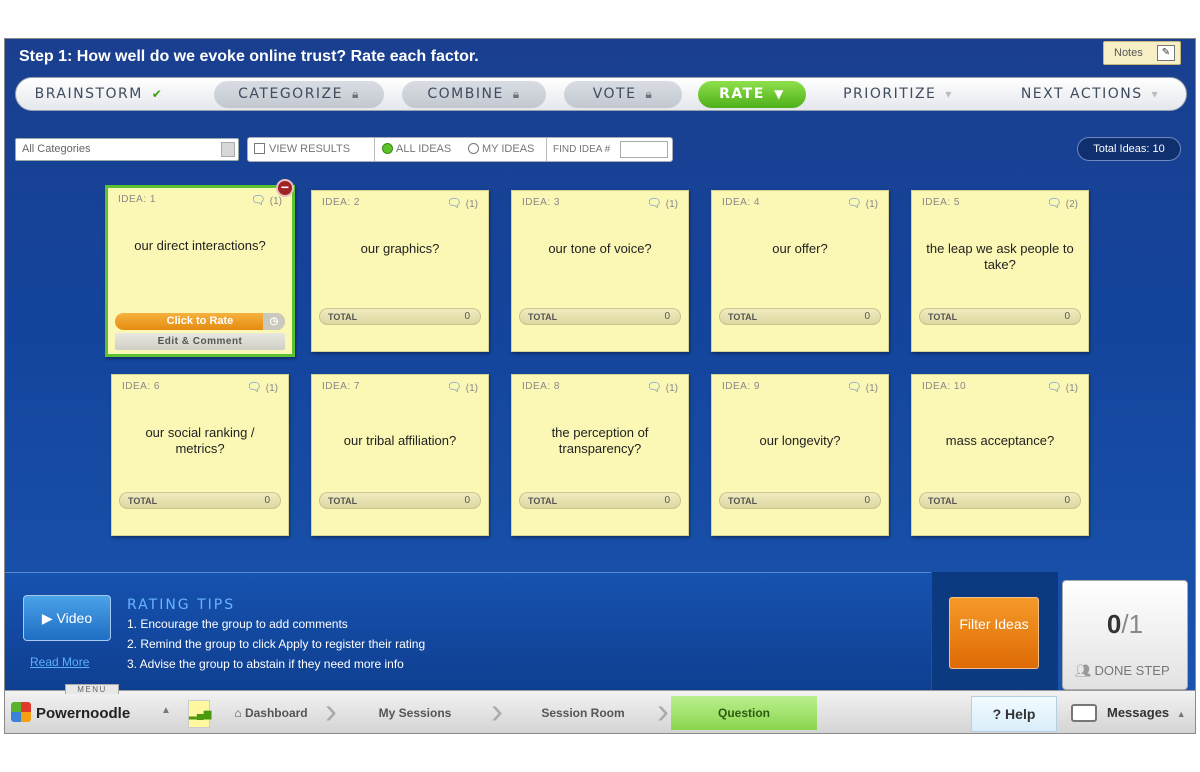 Image resolution: width=1200 pixels, height=772 pixels. I want to click on video-button: ▶ Video, so click(67, 618).